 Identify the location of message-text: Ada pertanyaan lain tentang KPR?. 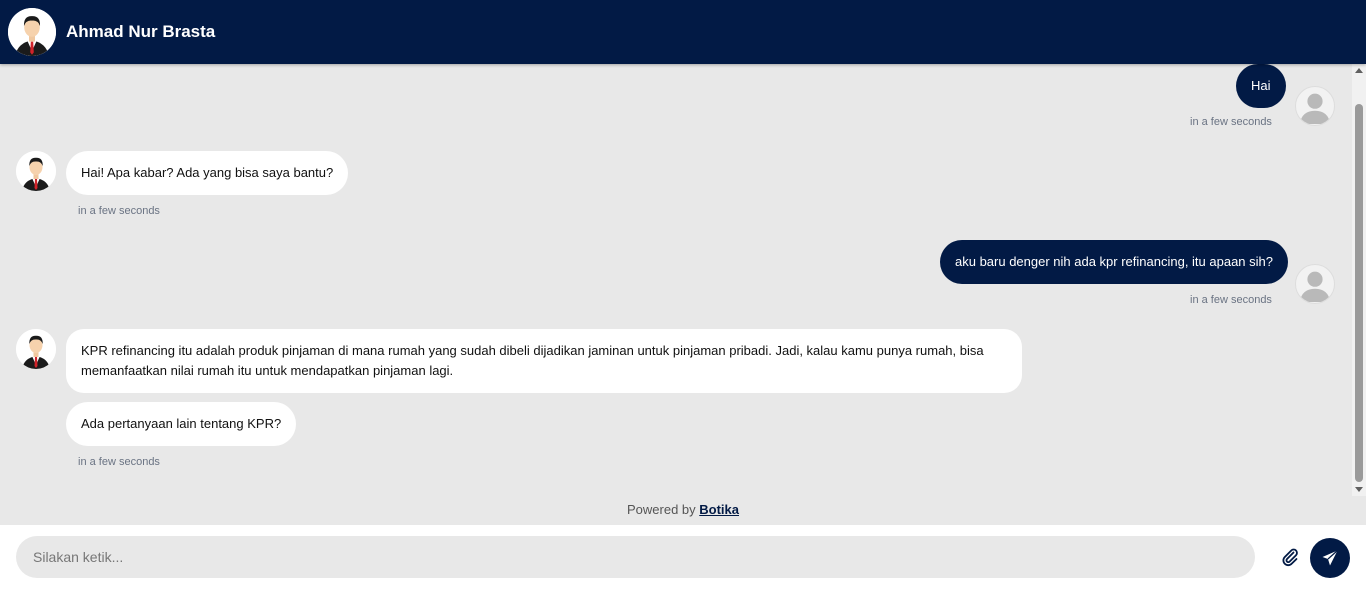
(181, 423).